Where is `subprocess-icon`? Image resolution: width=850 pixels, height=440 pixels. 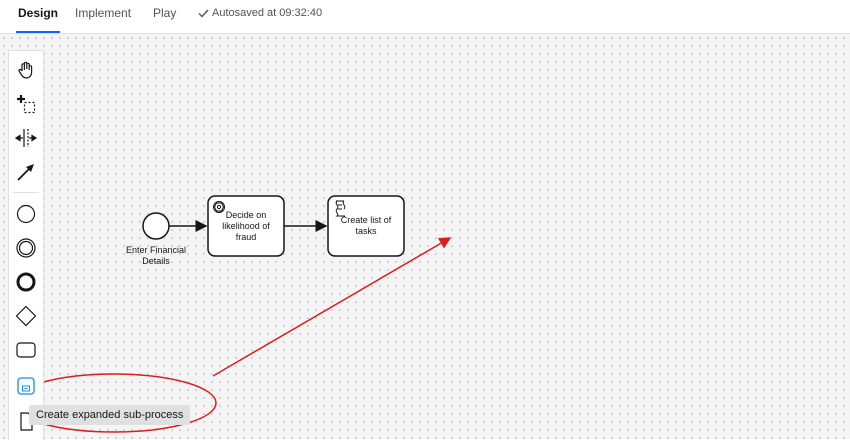
subprocess-icon is located at coordinates (26, 386).